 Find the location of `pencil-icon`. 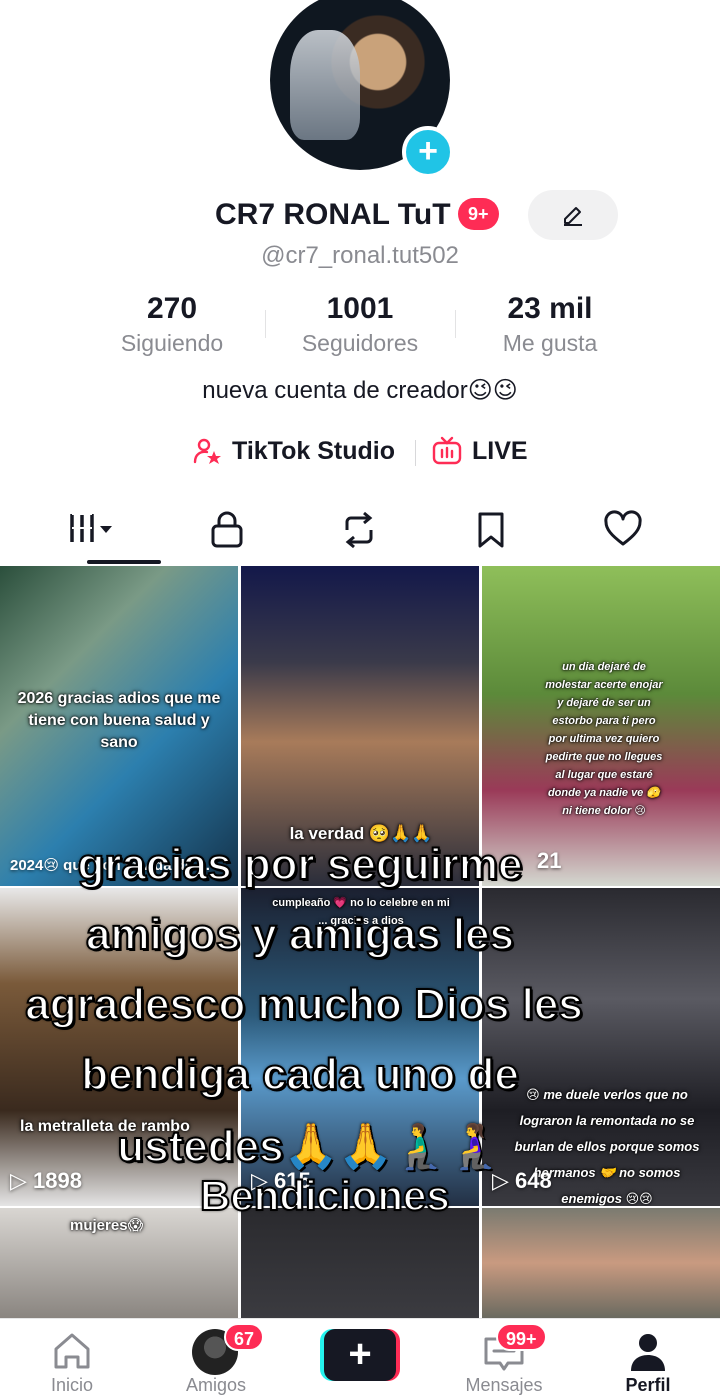

pencil-icon is located at coordinates (573, 216).